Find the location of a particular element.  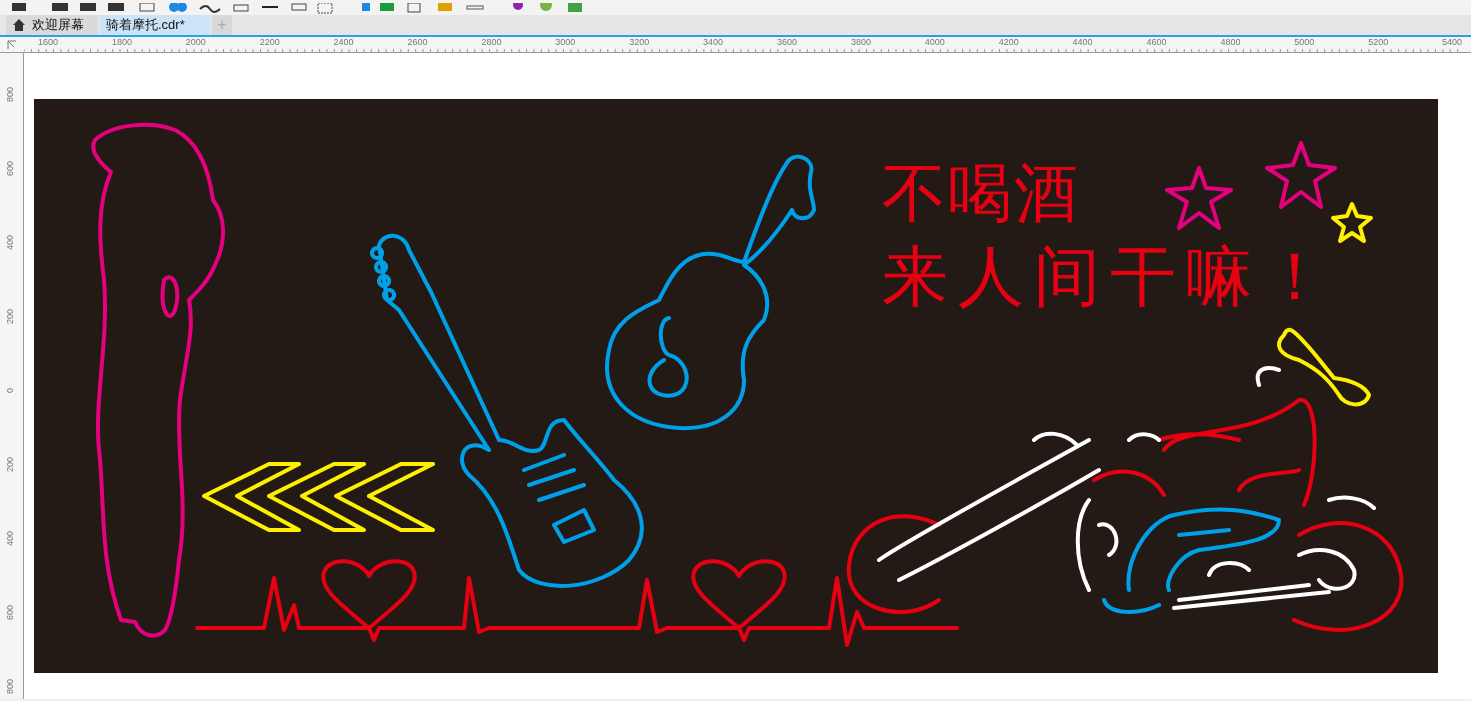

ruler-label: 2000 is located at coordinates (195, 42).